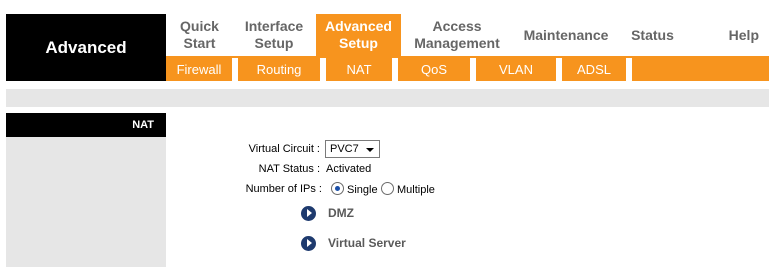 This screenshot has width=769, height=267. Describe the element at coordinates (387, 188) in the screenshot. I see `radio-multiple` at that location.